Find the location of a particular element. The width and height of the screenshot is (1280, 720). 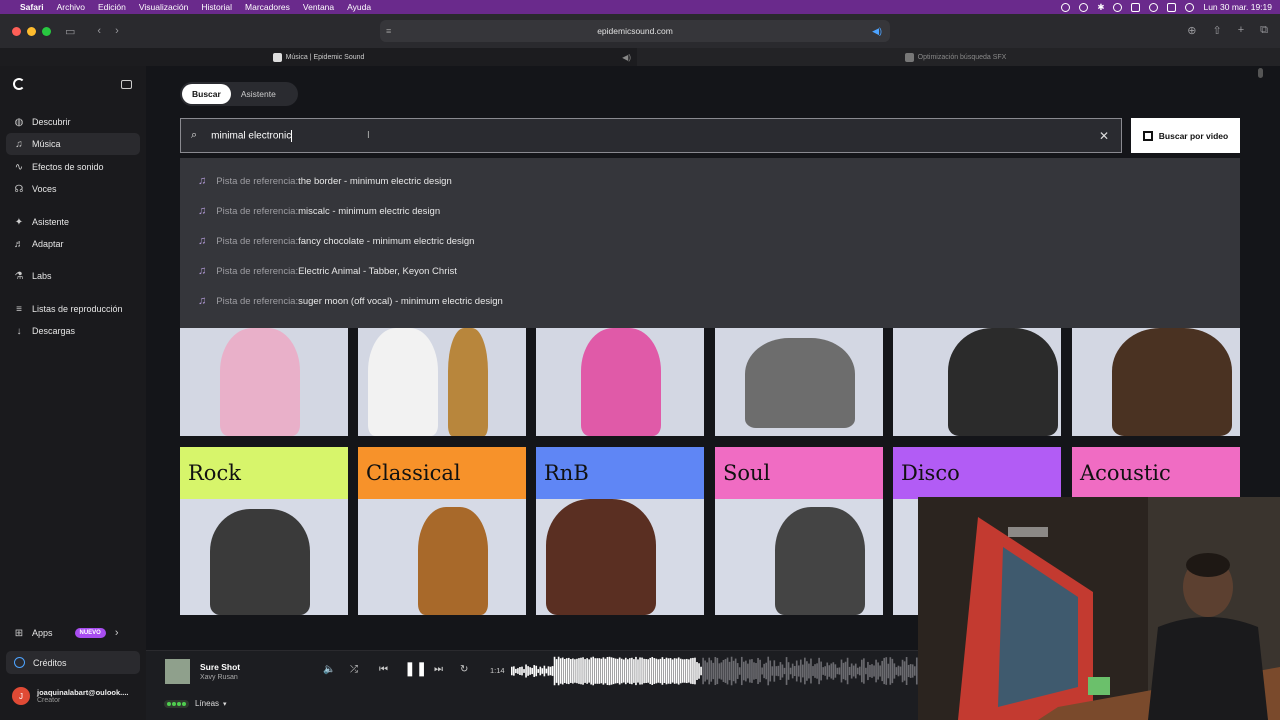

control-center-icon is located at coordinates (1172, 7).